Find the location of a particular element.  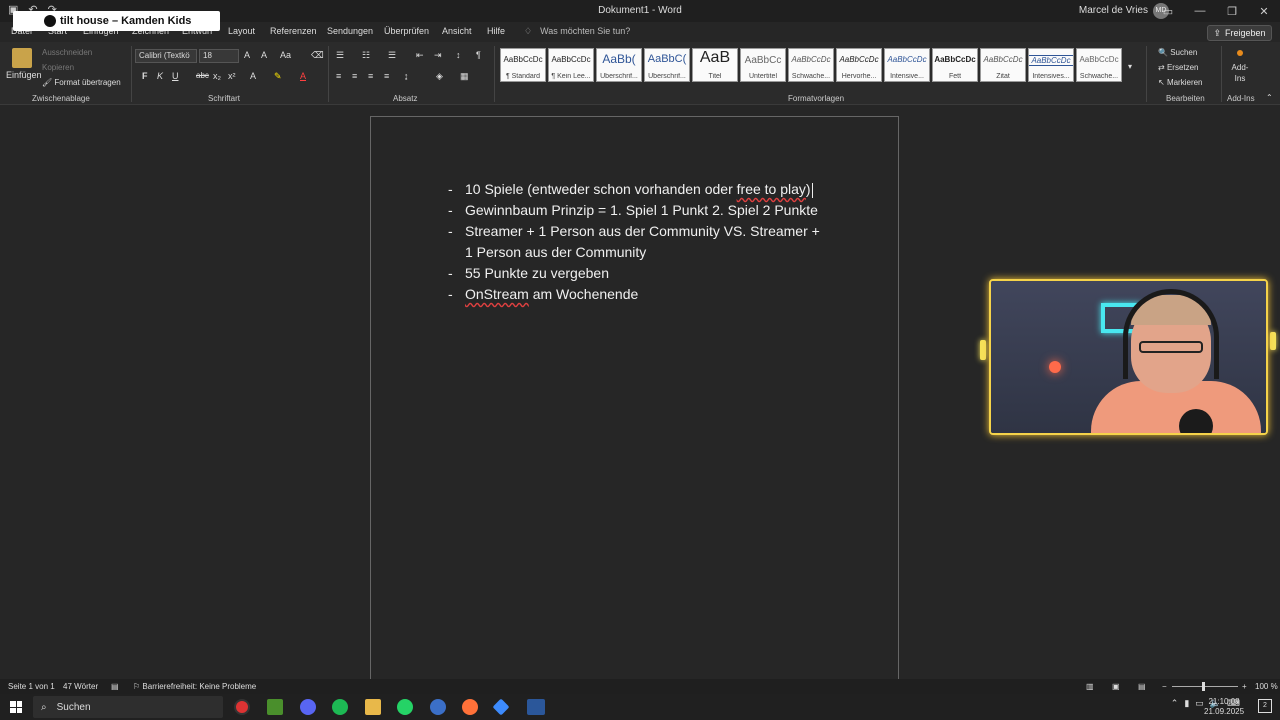

tab-sendungen: Sendungen is located at coordinates (350, 31).